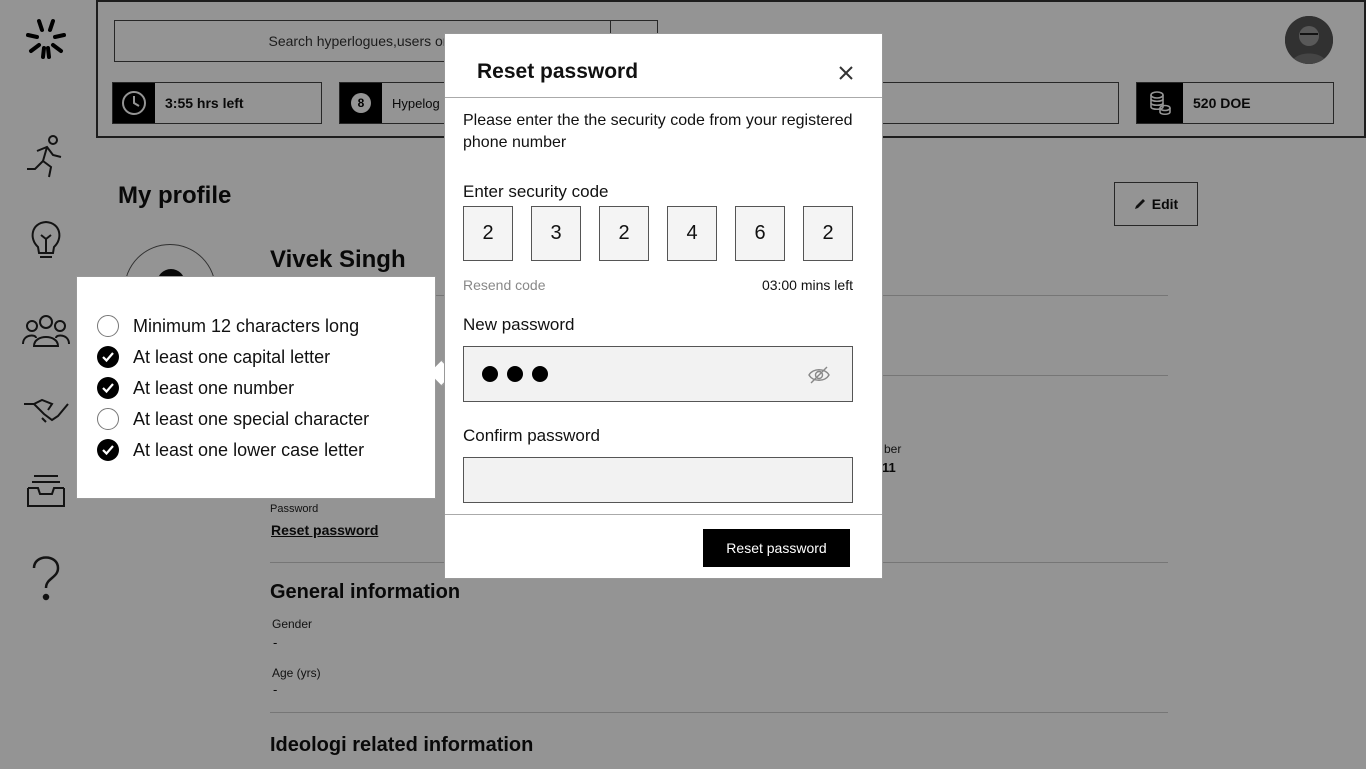 This screenshot has width=1366, height=769. Describe the element at coordinates (776, 548) in the screenshot. I see `reset-password-button: Reset password` at that location.